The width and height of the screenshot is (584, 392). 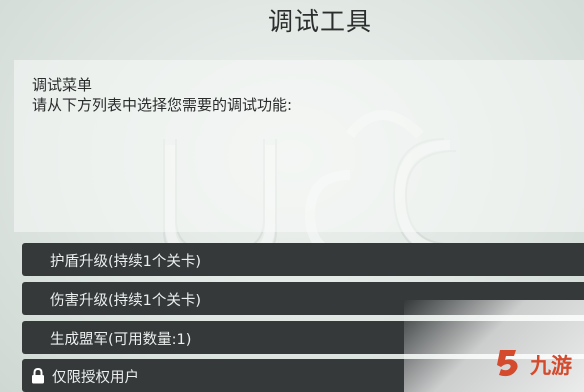 I want to click on menu-item-label: 护盾升级(持续1个关卡), so click(x=126, y=262).